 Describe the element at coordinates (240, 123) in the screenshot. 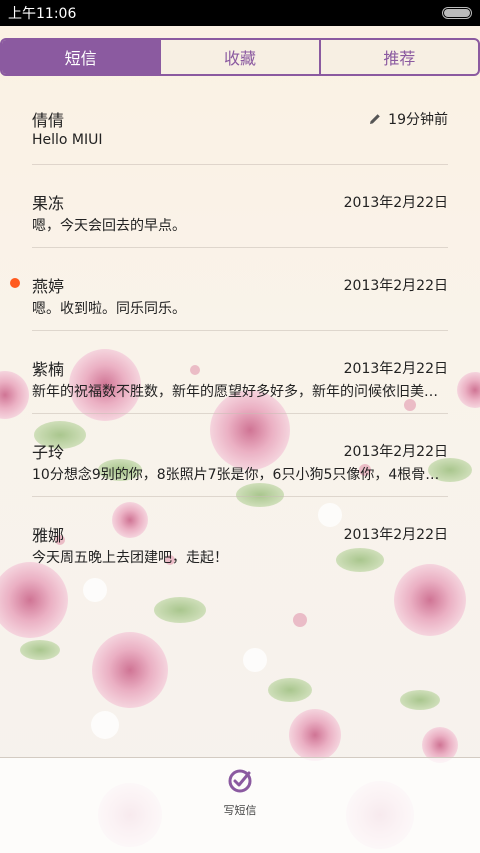

I see `message-item-qianqian: 倩倩 19分钟前 Hello MIUI` at that location.